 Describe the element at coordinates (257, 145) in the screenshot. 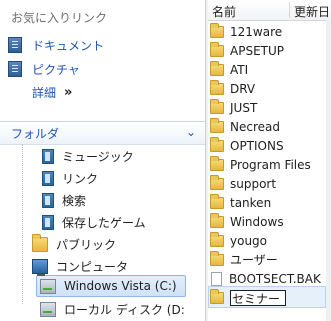

I see `file-name: OPTIONS` at that location.